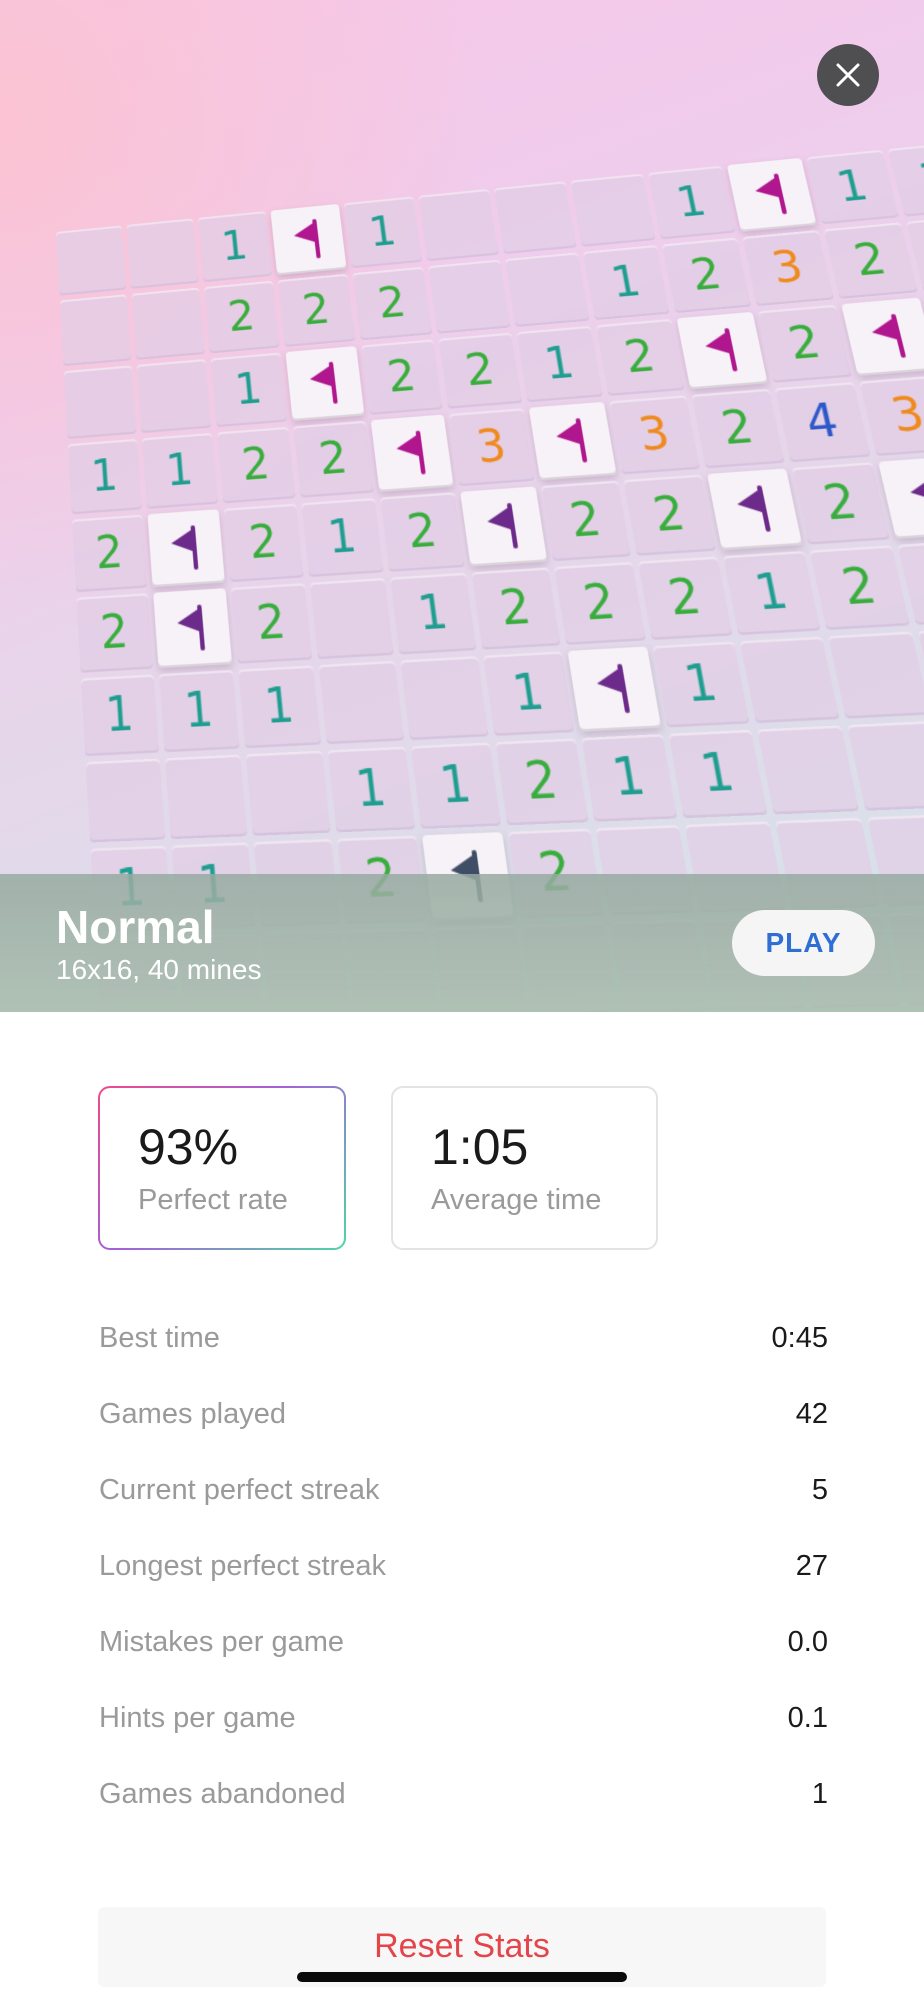 This screenshot has width=924, height=2000. Describe the element at coordinates (479, 1147) in the screenshot. I see `average-time-value: 1:05` at that location.